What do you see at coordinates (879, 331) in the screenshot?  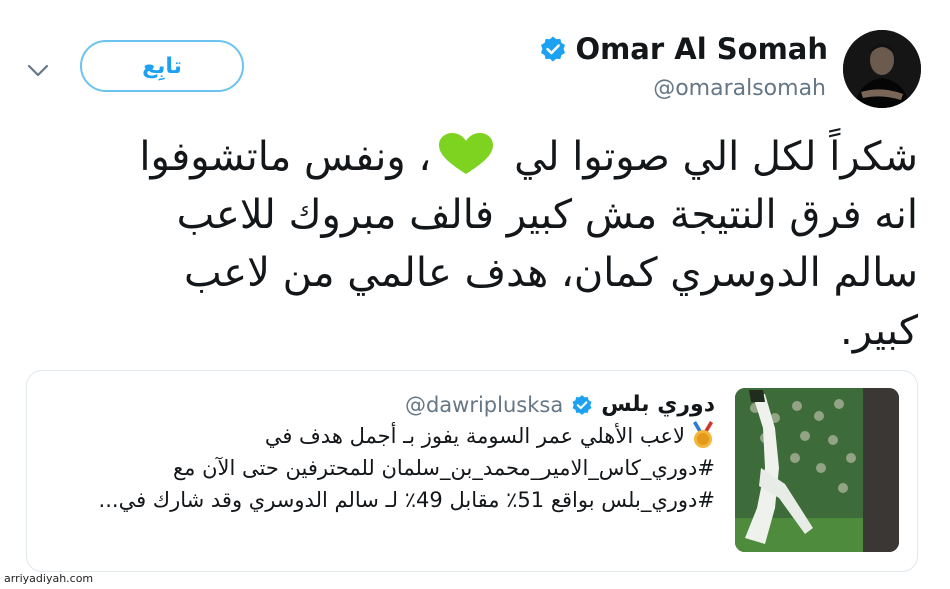 I see `tweet-line-4: كبير.` at bounding box center [879, 331].